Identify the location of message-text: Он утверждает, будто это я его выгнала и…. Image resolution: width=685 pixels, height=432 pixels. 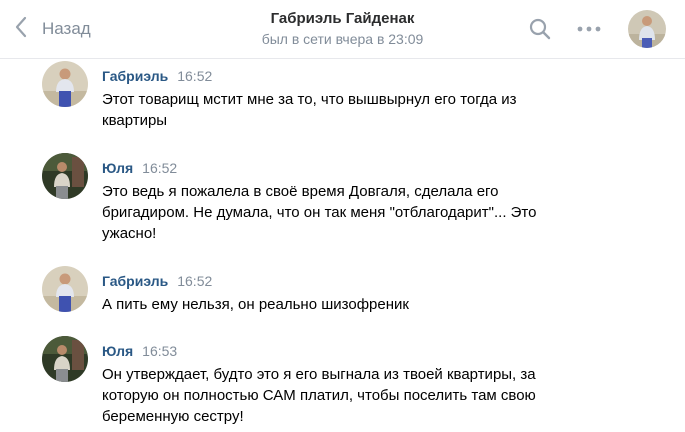
(319, 395).